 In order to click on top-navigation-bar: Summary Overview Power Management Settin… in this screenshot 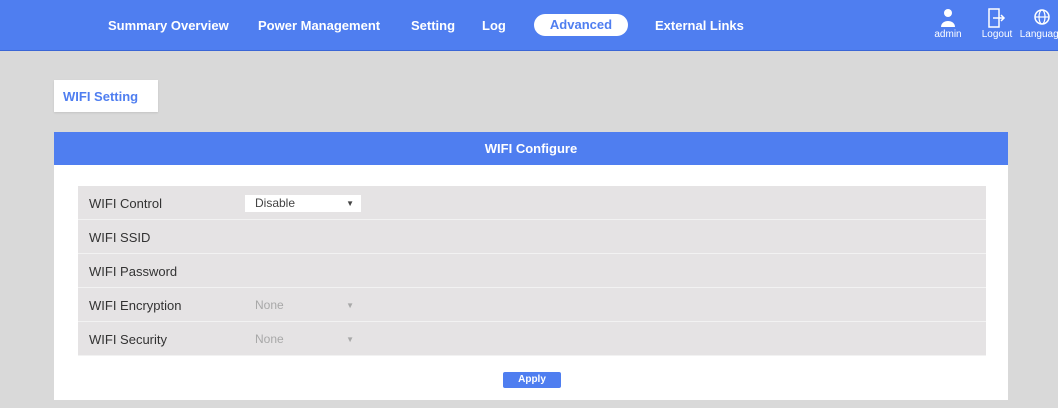, I will do `click(529, 25)`.